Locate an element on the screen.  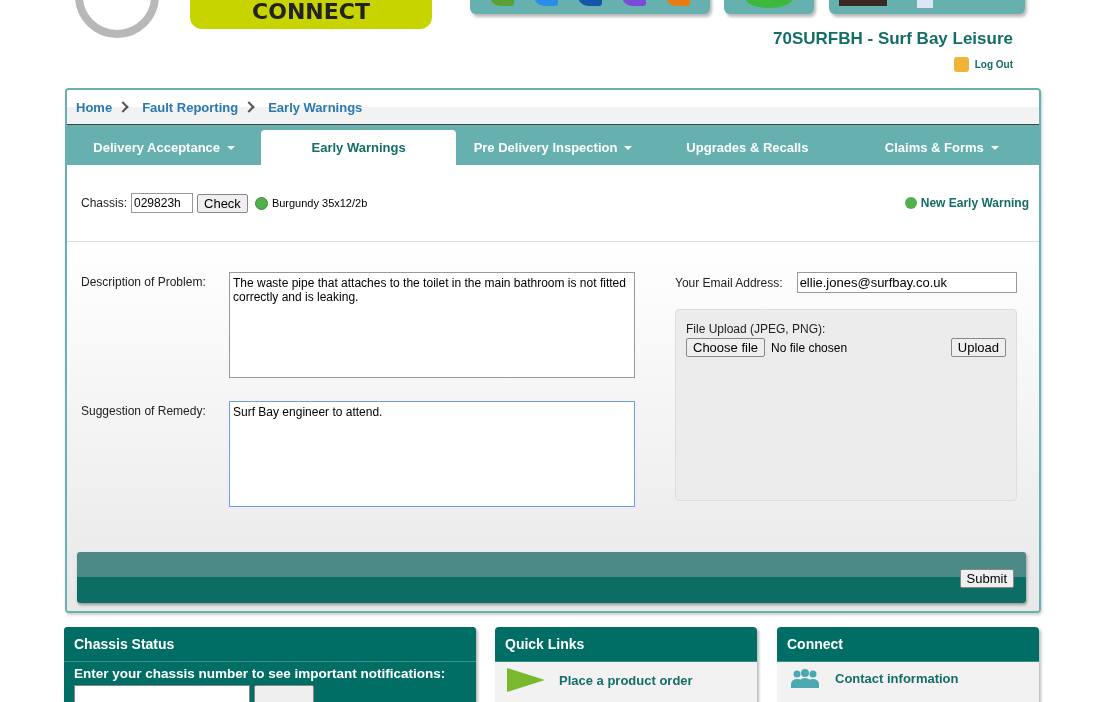
remedy-label: Suggestion of Remedy: is located at coordinates (144, 411).